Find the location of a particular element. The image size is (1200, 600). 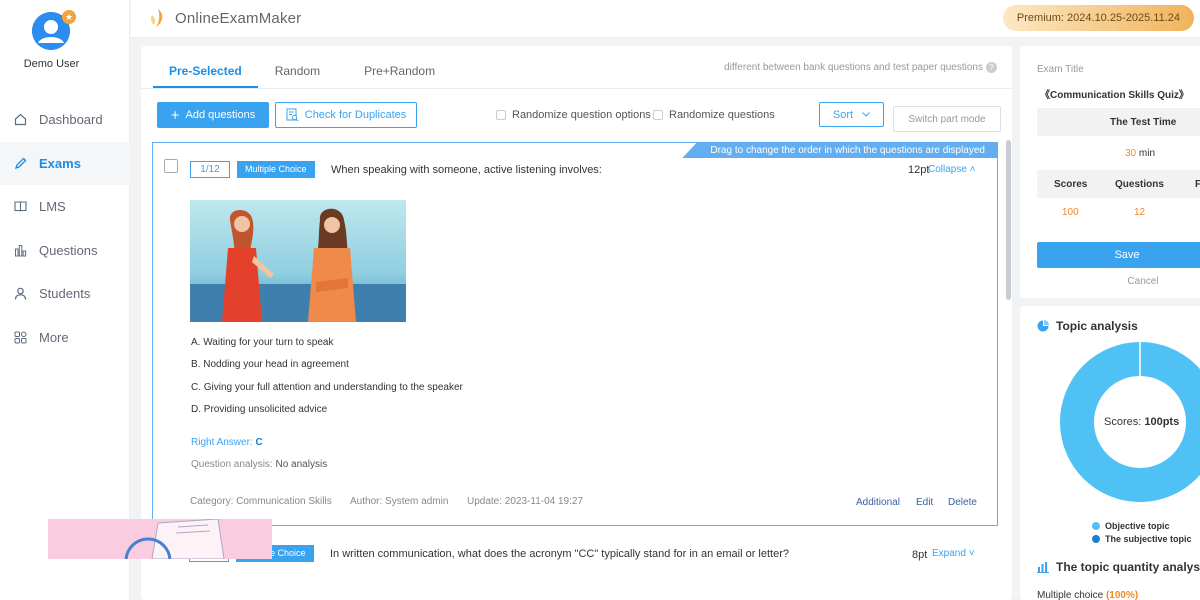

question-points: 12pt is located at coordinates (919, 170).